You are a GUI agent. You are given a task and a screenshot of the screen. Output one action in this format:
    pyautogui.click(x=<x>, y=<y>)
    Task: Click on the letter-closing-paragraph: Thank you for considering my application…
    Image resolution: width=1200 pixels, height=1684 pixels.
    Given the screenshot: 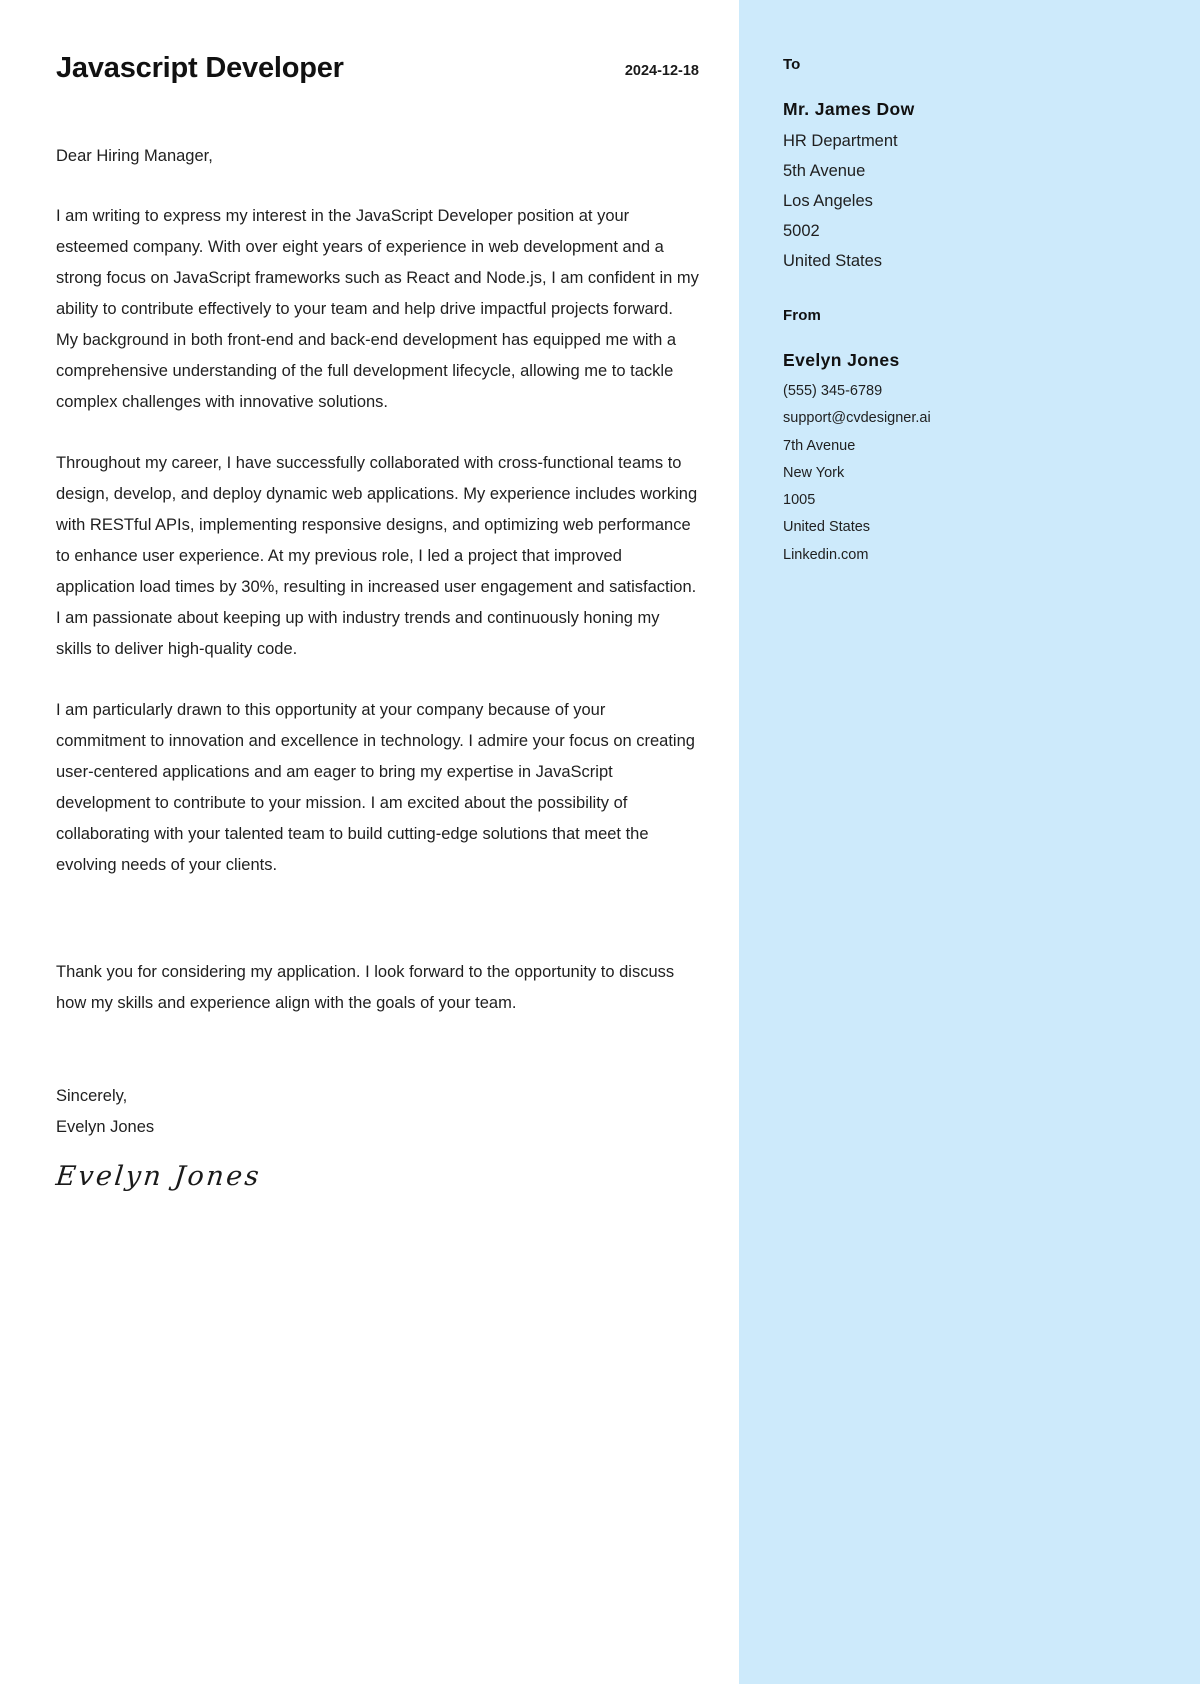 What is the action you would take?
    pyautogui.click(x=365, y=988)
    